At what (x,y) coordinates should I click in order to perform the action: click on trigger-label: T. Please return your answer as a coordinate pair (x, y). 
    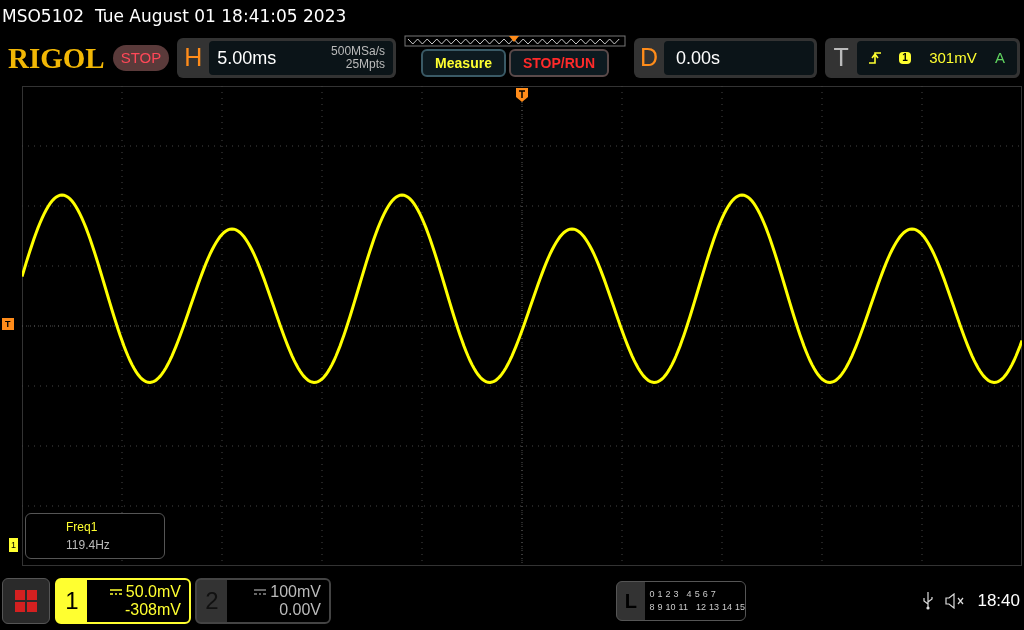
    Looking at the image, I should click on (841, 58).